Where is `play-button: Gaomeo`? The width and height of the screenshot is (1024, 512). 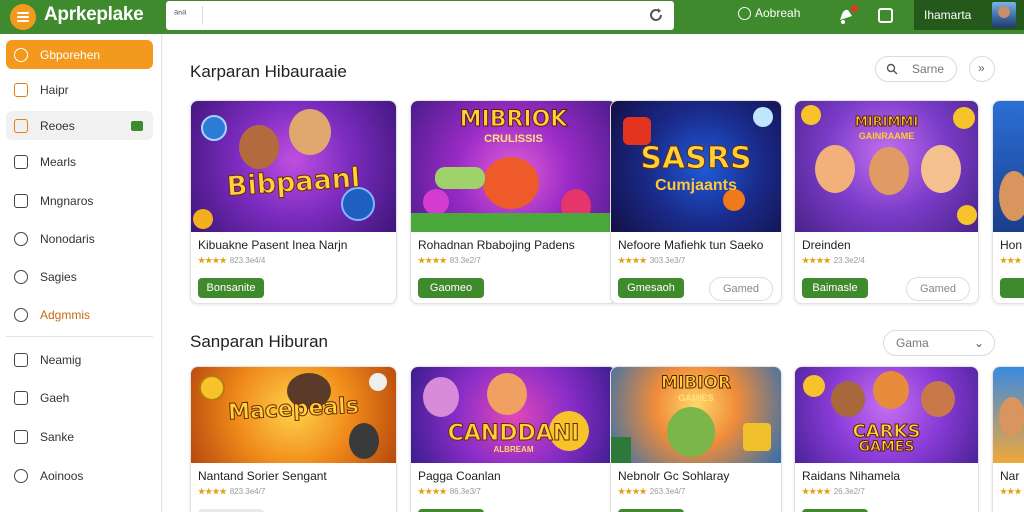 play-button: Gaomeo is located at coordinates (451, 288).